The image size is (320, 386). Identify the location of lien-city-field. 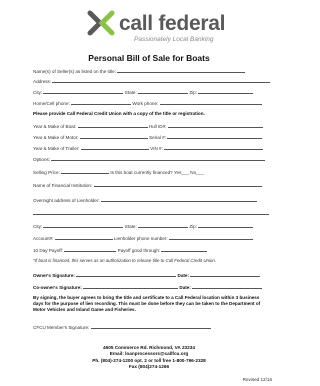
(83, 225).